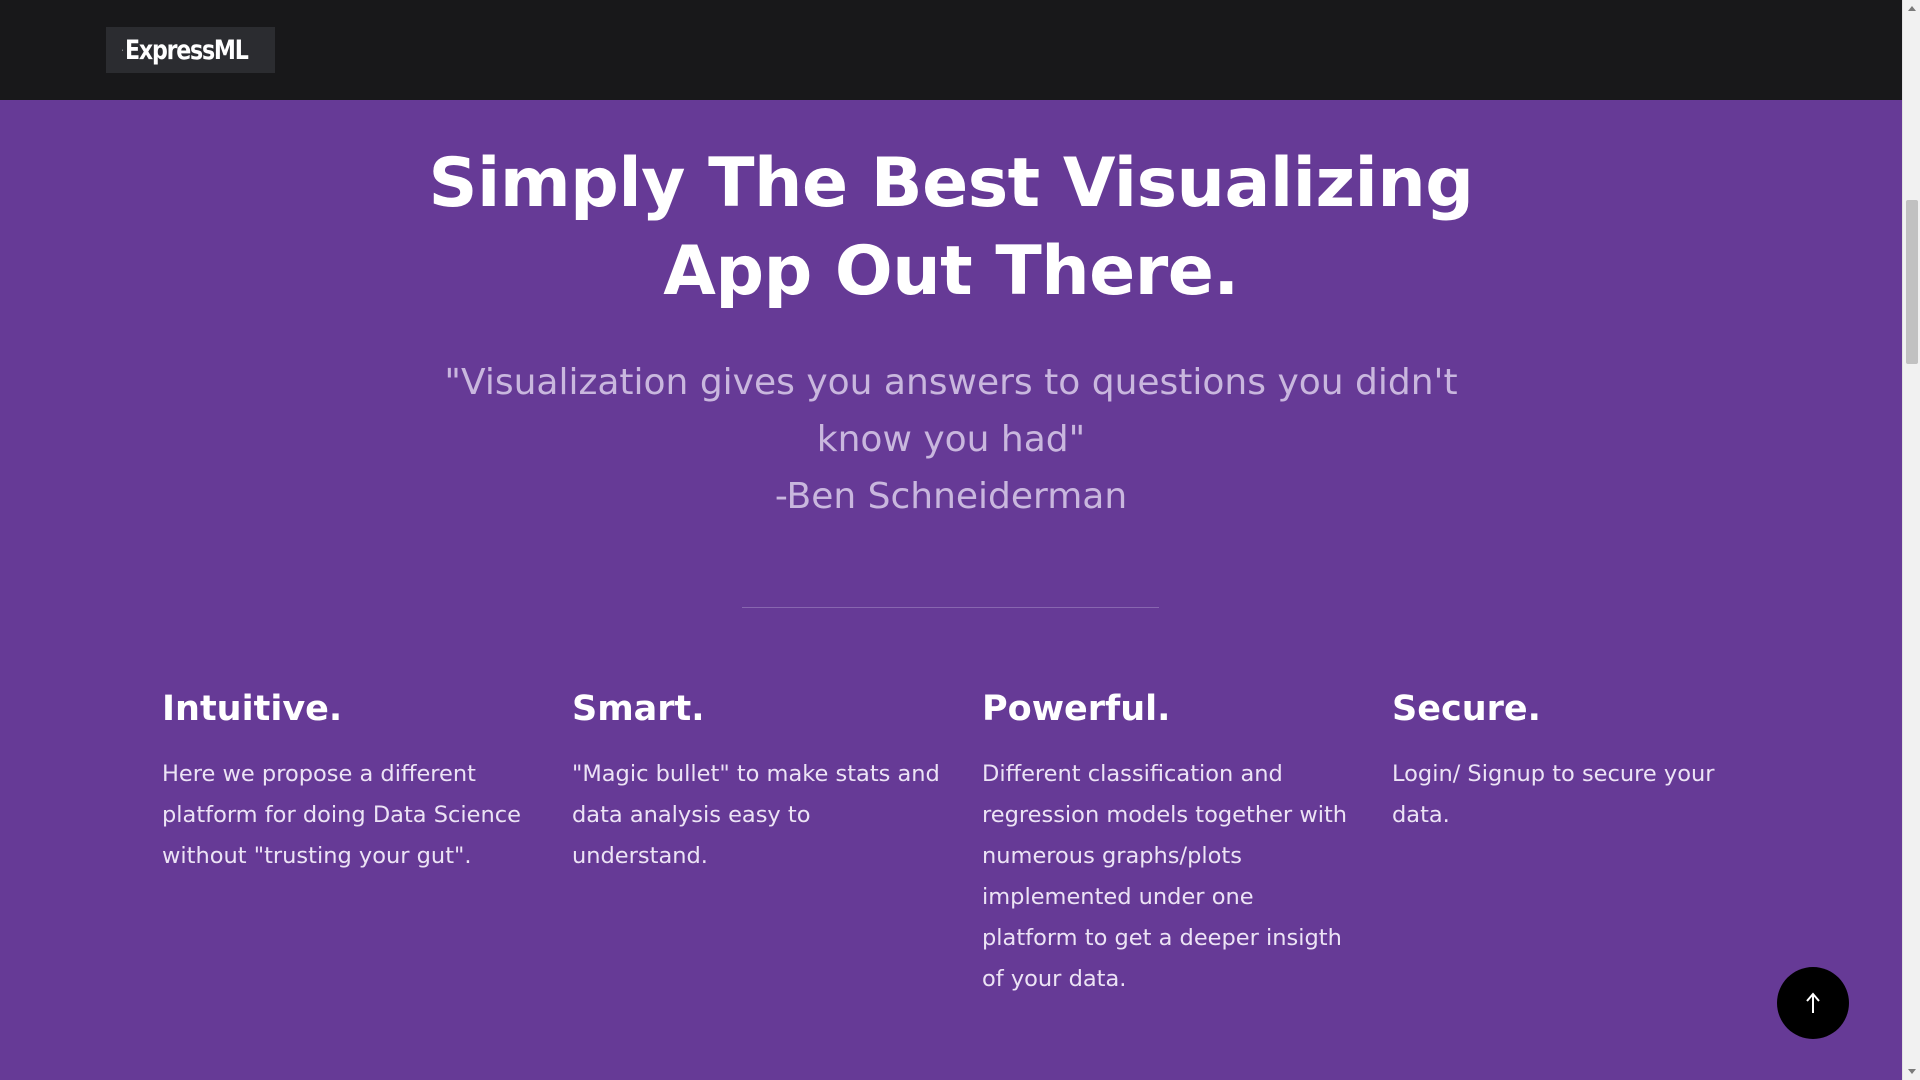  I want to click on scroll-up-arrow-icon, so click(1911, 8).